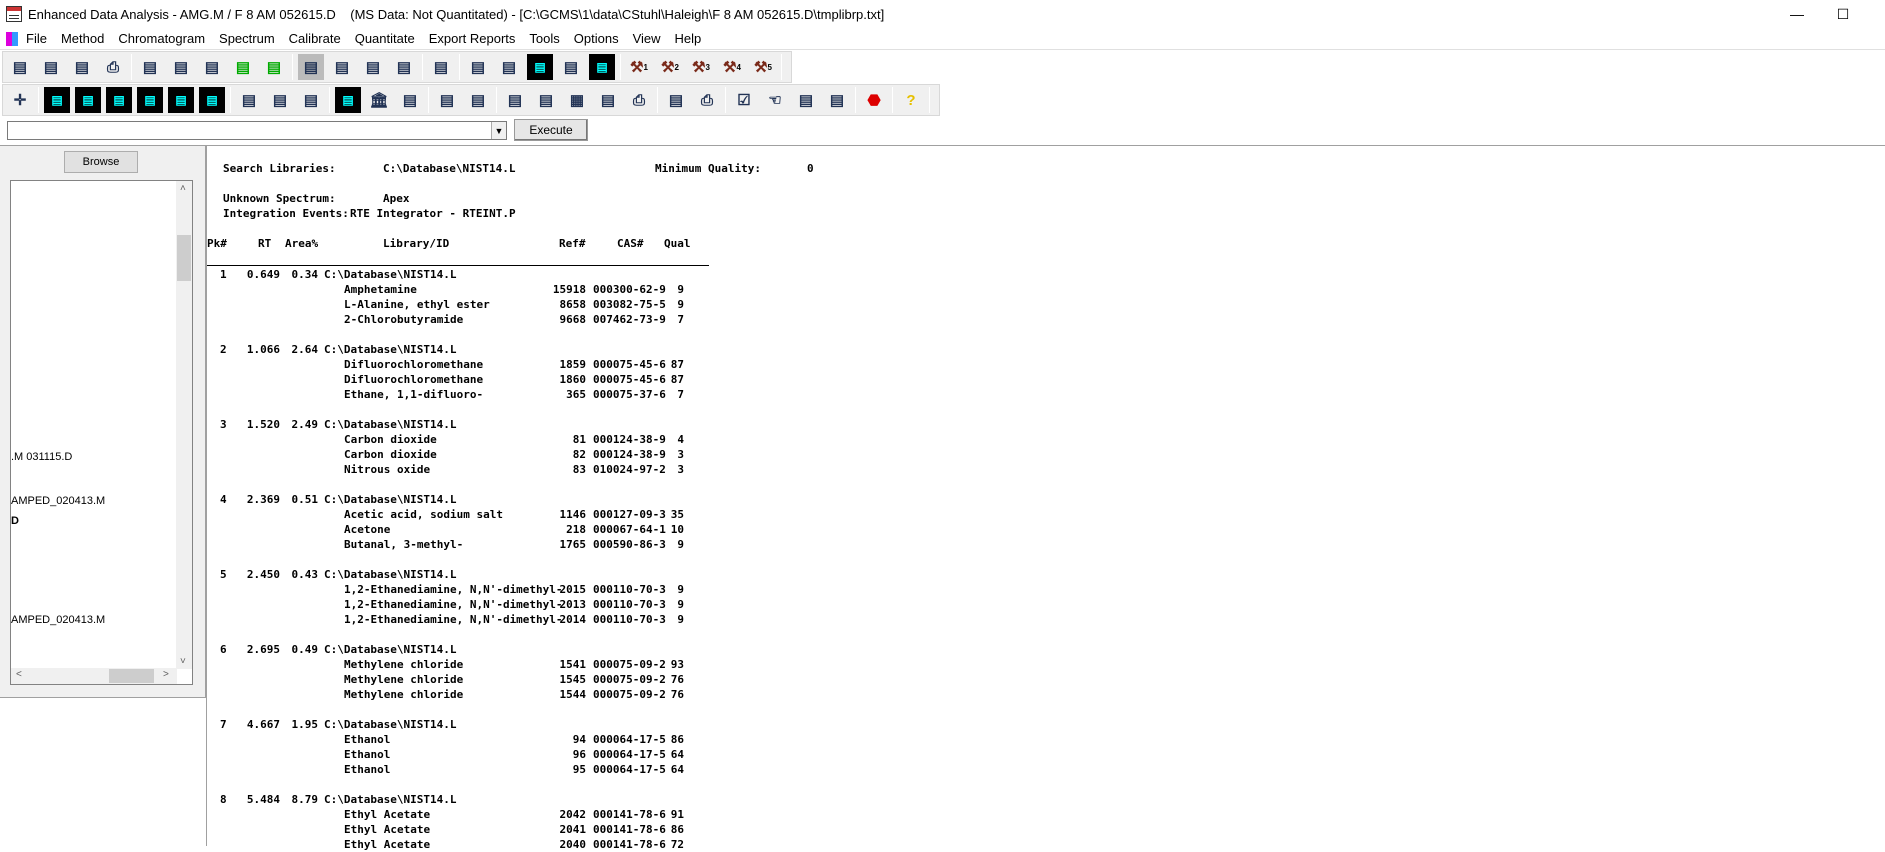 Image resolution: width=1885 pixels, height=852 pixels. I want to click on hand-pointer-button: ☜, so click(775, 100).